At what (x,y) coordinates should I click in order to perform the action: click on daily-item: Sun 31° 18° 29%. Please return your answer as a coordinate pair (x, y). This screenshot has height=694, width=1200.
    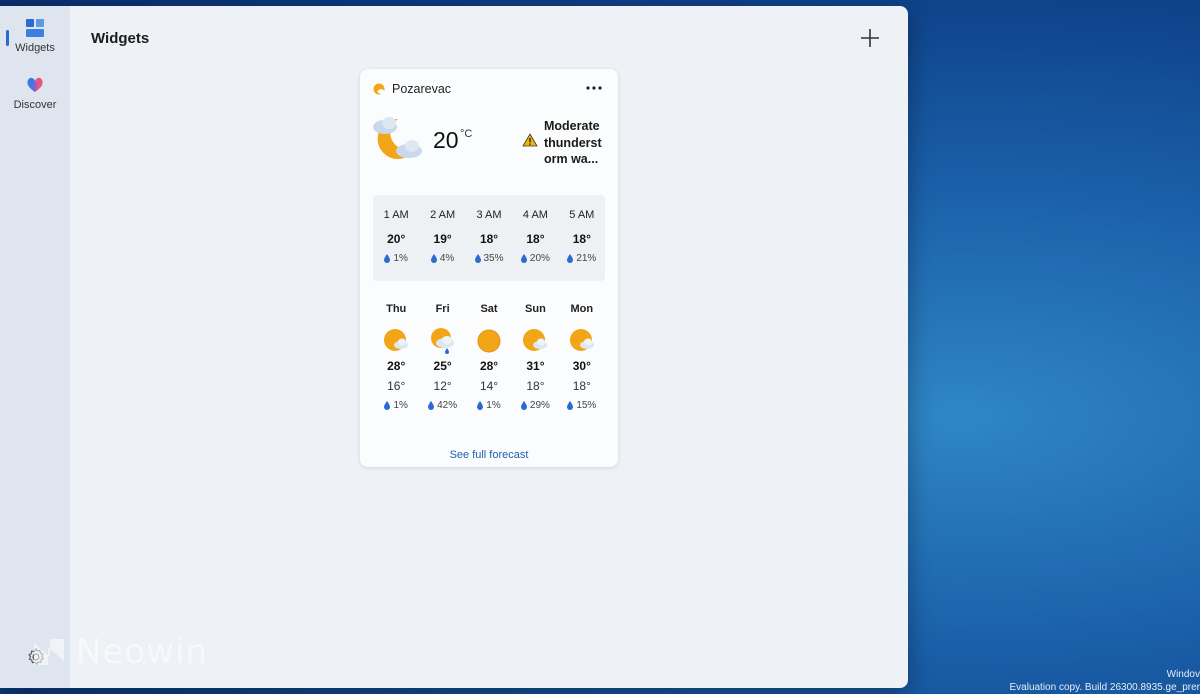
    Looking at the image, I should click on (535, 357).